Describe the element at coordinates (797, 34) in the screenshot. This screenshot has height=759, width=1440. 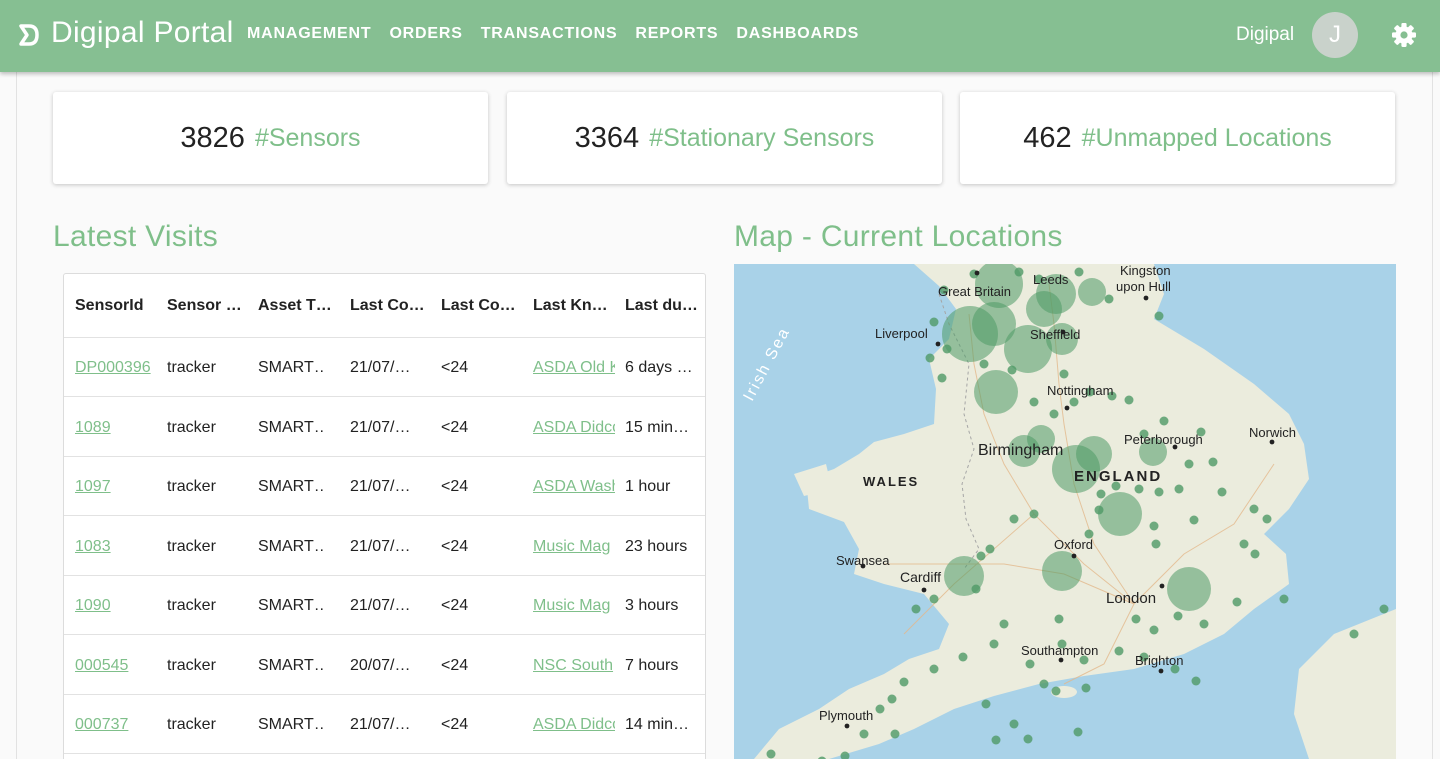
I see `nav-dashboards: DASHBOARDS` at that location.